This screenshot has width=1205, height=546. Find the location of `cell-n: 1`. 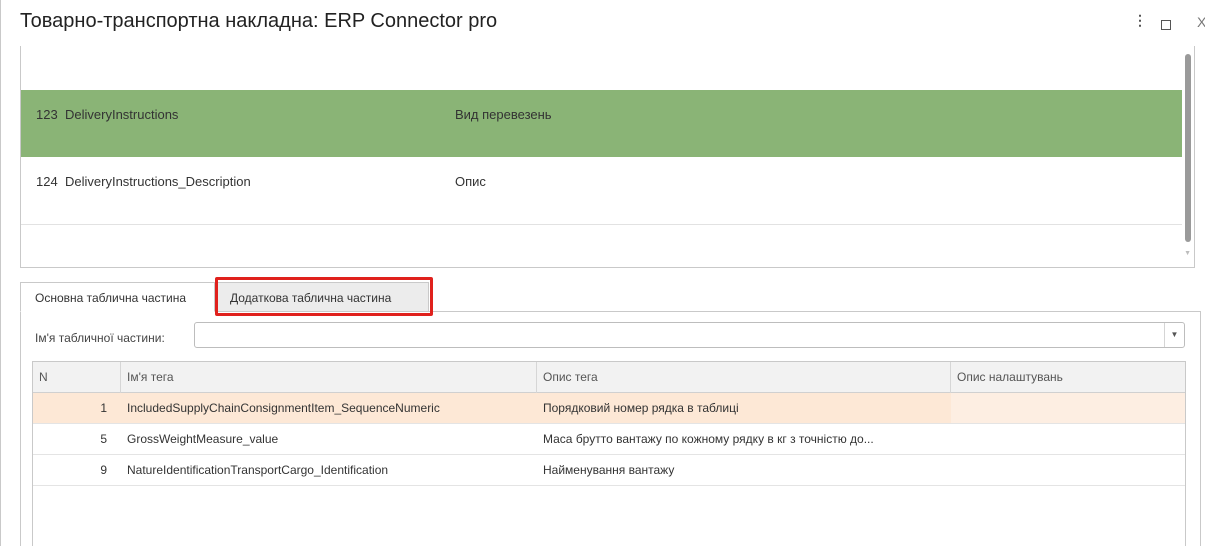

cell-n: 1 is located at coordinates (103, 408).